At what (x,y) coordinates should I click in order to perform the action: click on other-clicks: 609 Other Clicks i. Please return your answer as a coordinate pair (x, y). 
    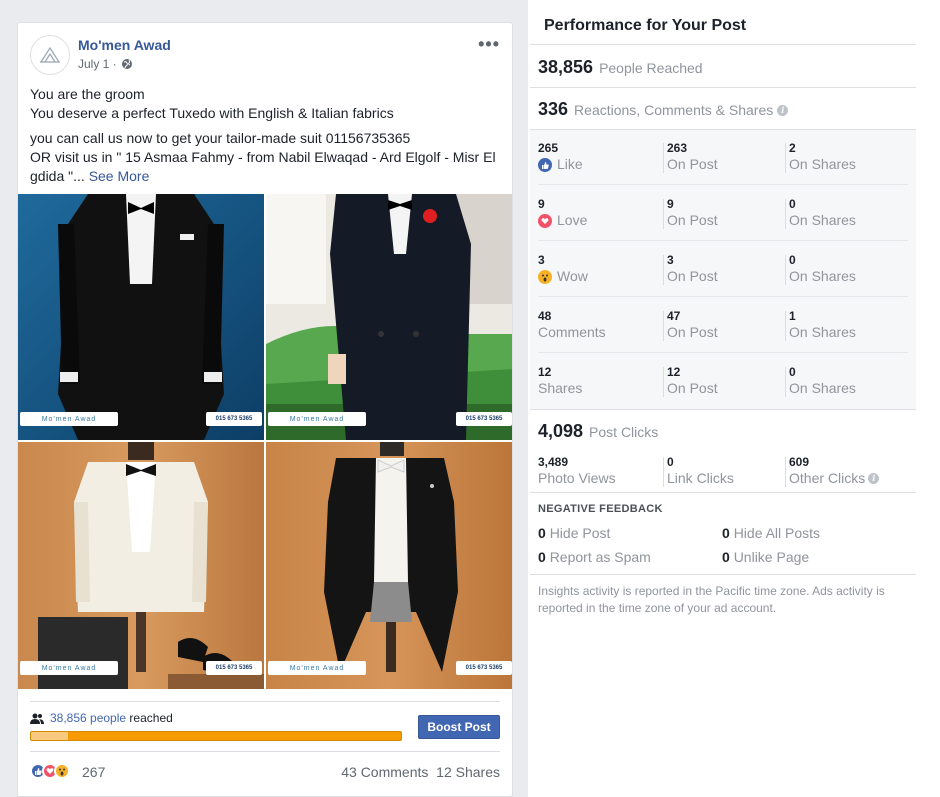
    Looking at the image, I should click on (834, 471).